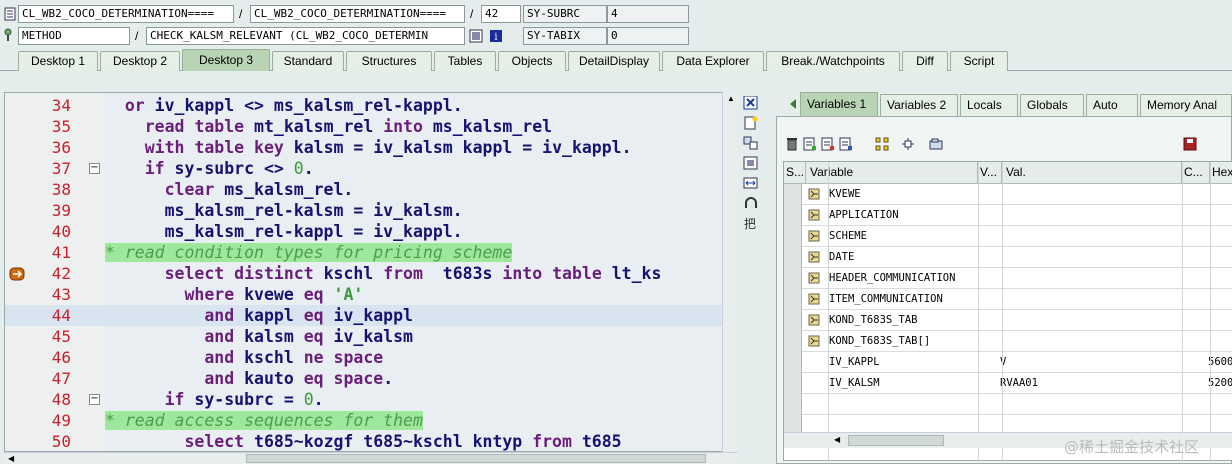  Describe the element at coordinates (892, 173) in the screenshot. I see `column-header-variable: Variable` at that location.